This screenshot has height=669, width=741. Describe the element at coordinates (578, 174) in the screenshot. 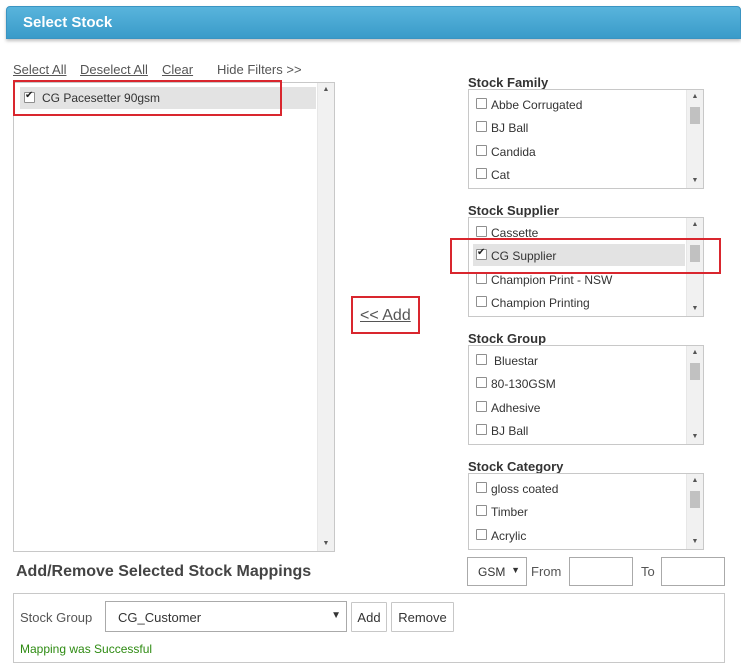

I see `list-item: Cat` at that location.